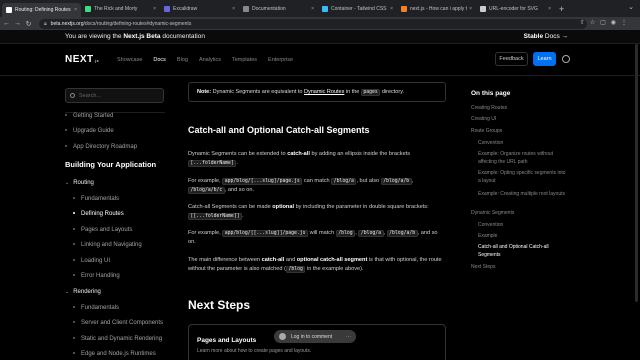  What do you see at coordinates (111, 164) in the screenshot?
I see `sidebar-section-title: Building Your Application` at bounding box center [111, 164].